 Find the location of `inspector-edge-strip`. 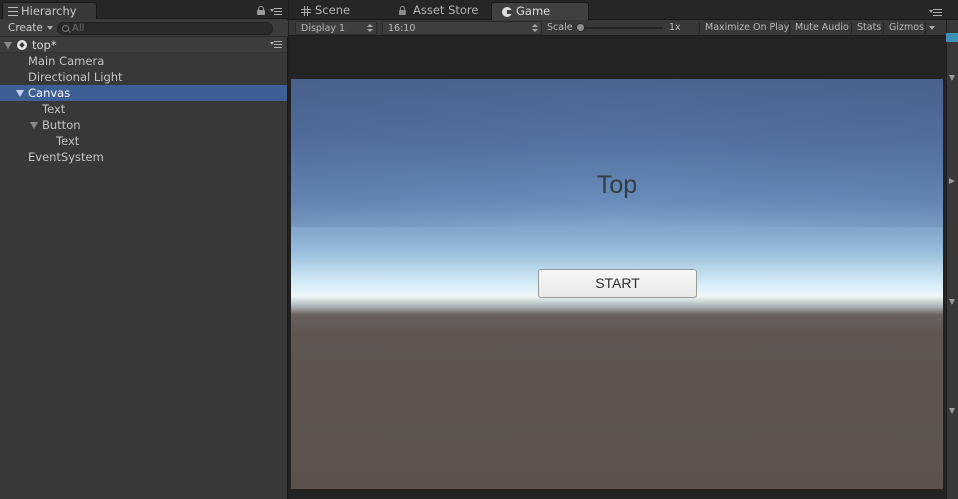

inspector-edge-strip is located at coordinates (952, 259).